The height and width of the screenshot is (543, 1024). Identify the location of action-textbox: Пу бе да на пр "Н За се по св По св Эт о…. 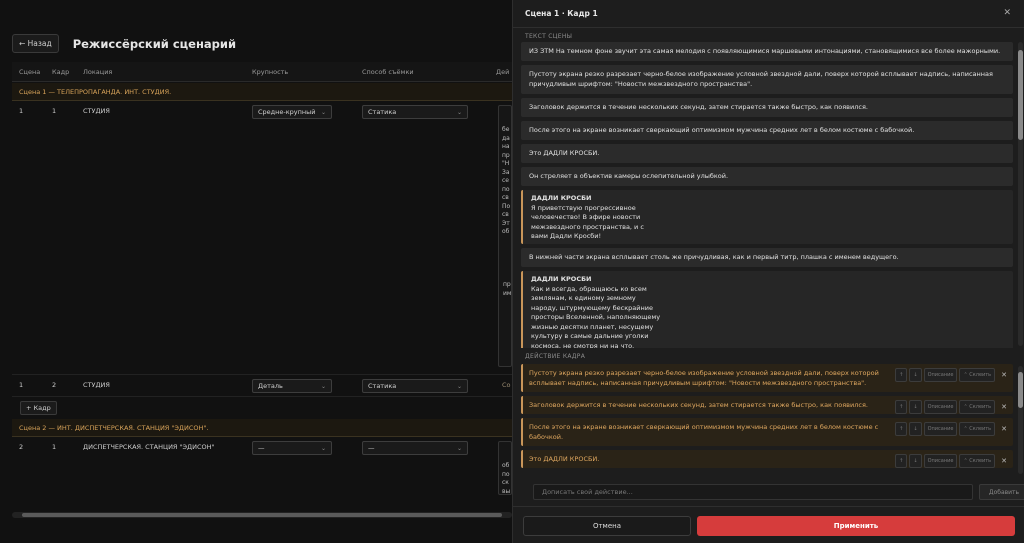
(505, 236).